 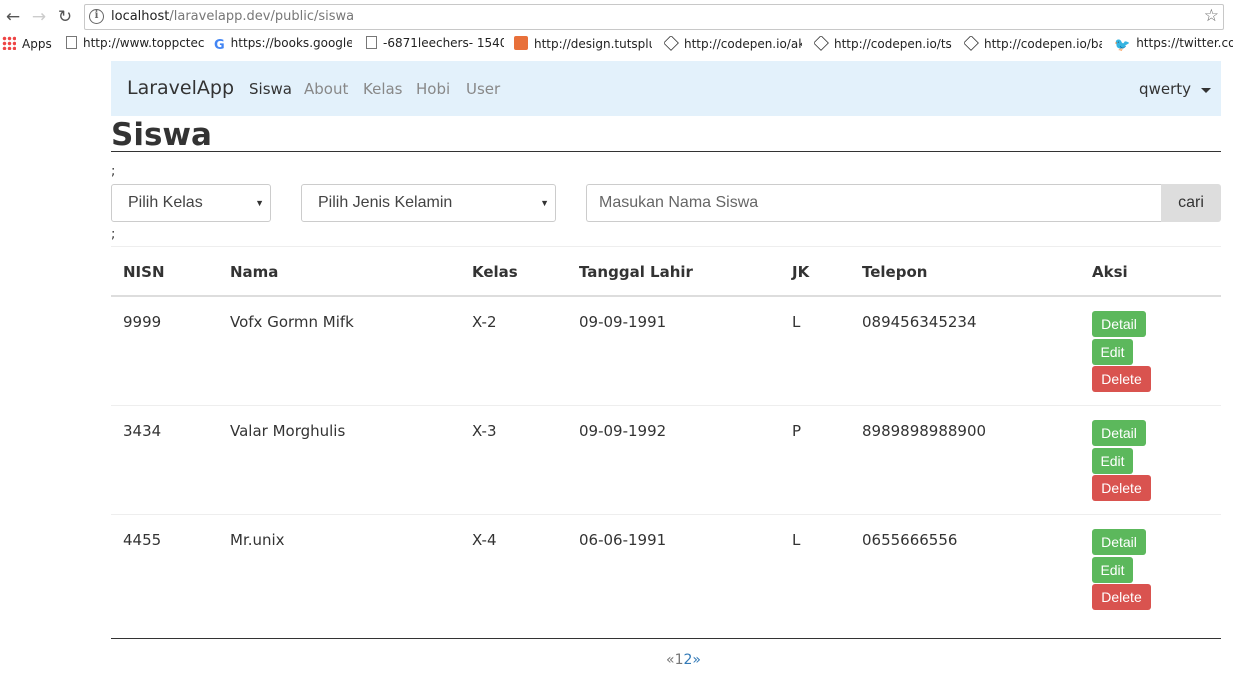 I want to click on info-icon: i, so click(x=96, y=16).